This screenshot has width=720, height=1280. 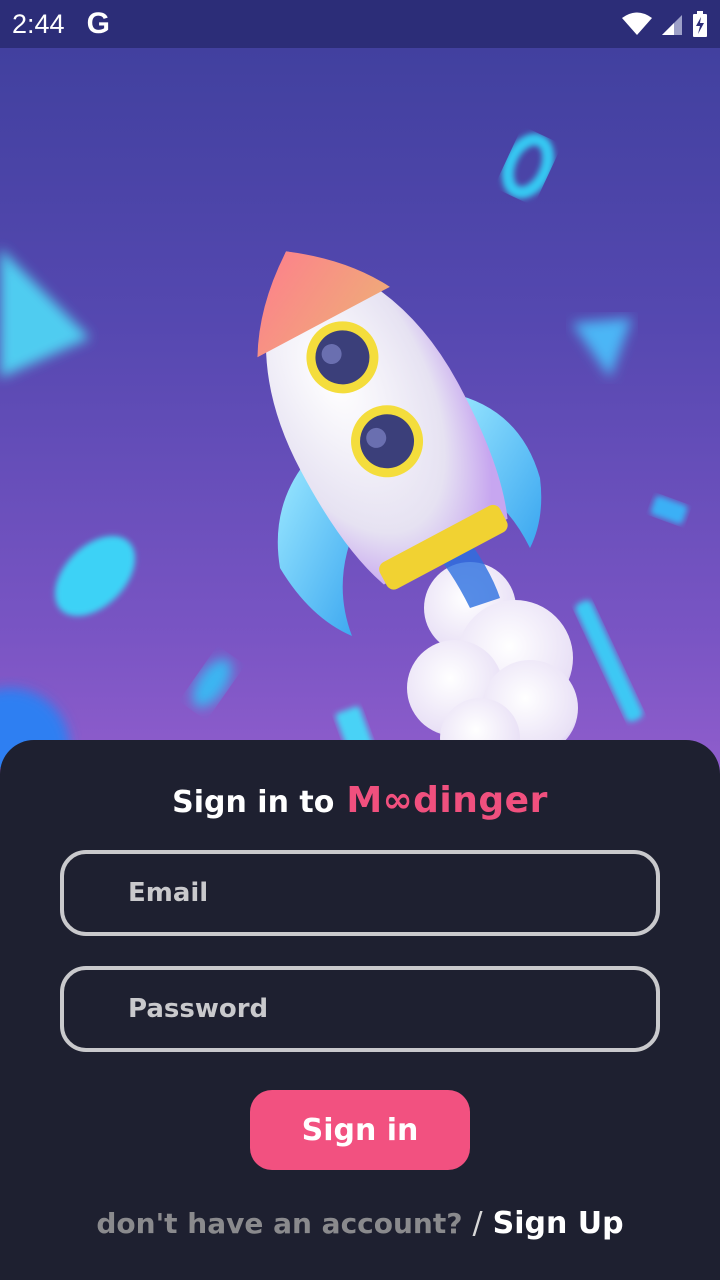 I want to click on wifi-icon, so click(x=637, y=23).